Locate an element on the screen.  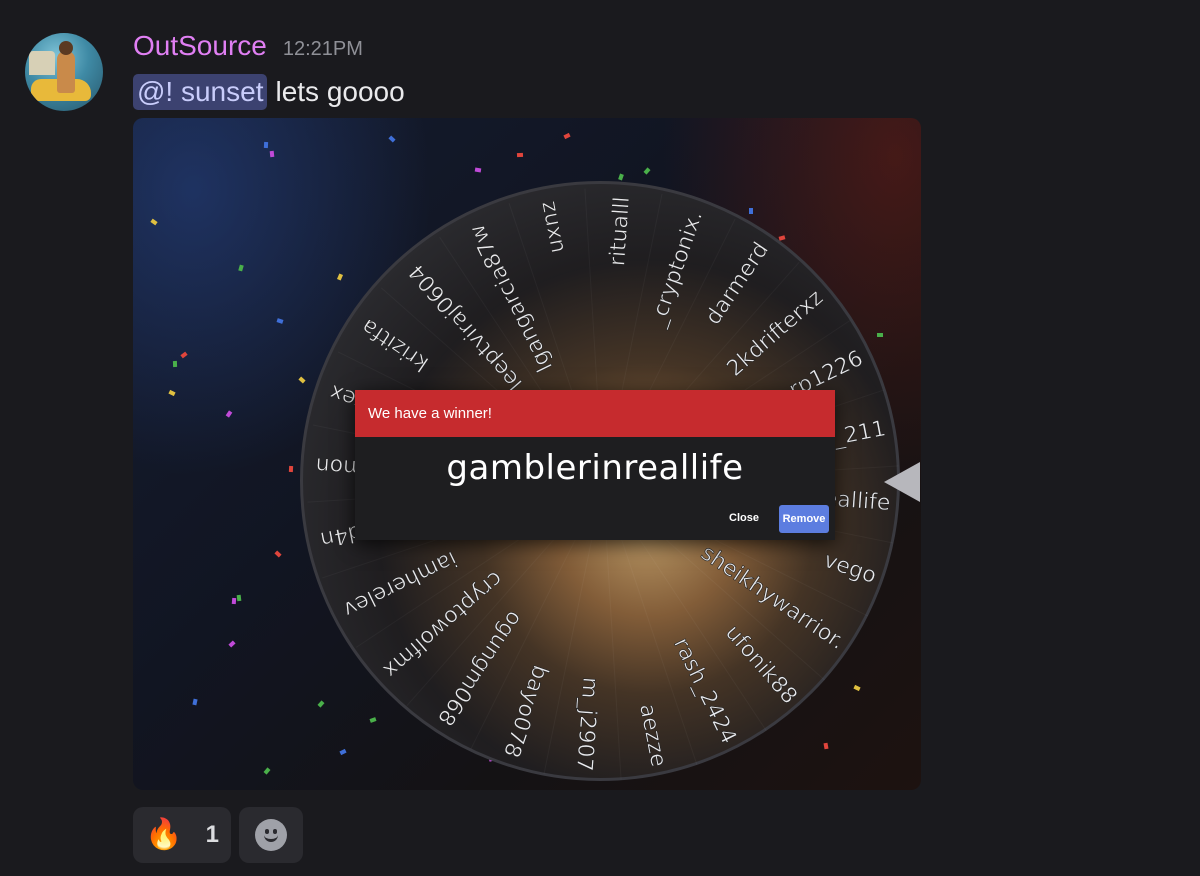
user-avatar is located at coordinates (64, 72).